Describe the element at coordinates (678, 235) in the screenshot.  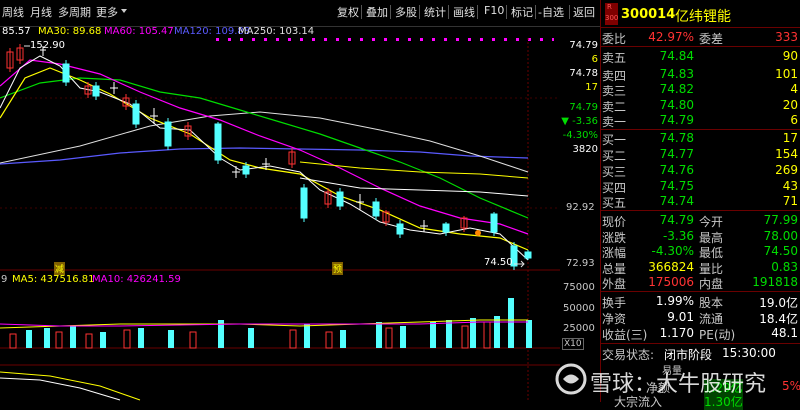
I see `stat-value: -3.36` at that location.